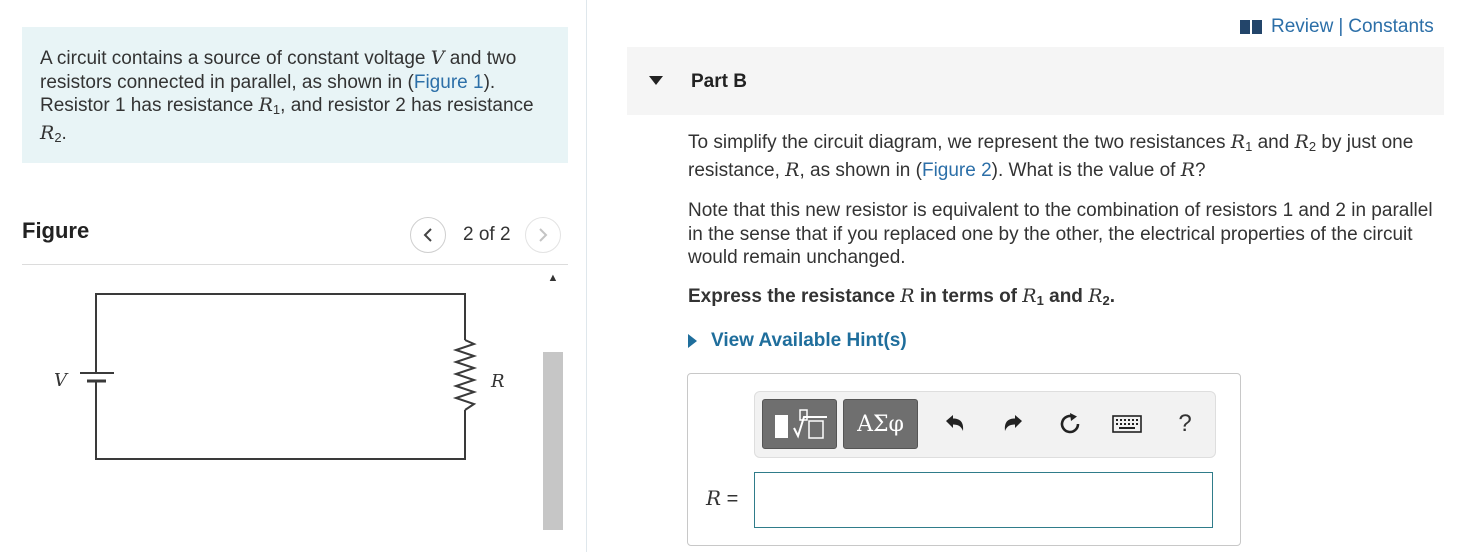 This screenshot has height=552, width=1459. I want to click on instruction-text: and, so click(1066, 296).